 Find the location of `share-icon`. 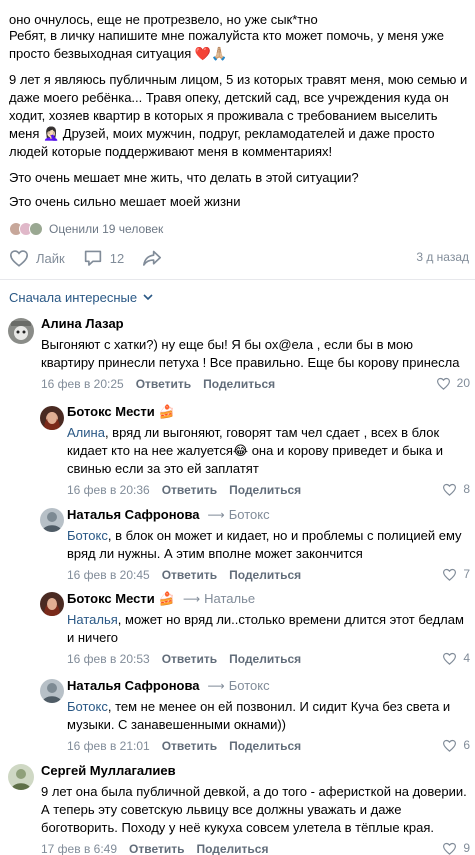

share-icon is located at coordinates (152, 258).